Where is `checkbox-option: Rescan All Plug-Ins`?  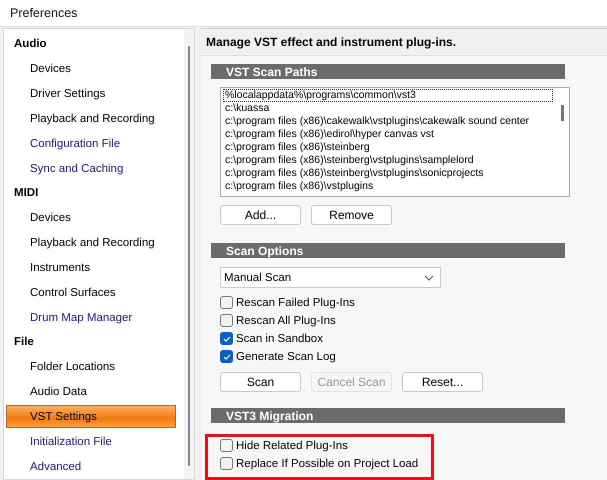
checkbox-option: Rescan All Plug-Ins is located at coordinates (413, 320).